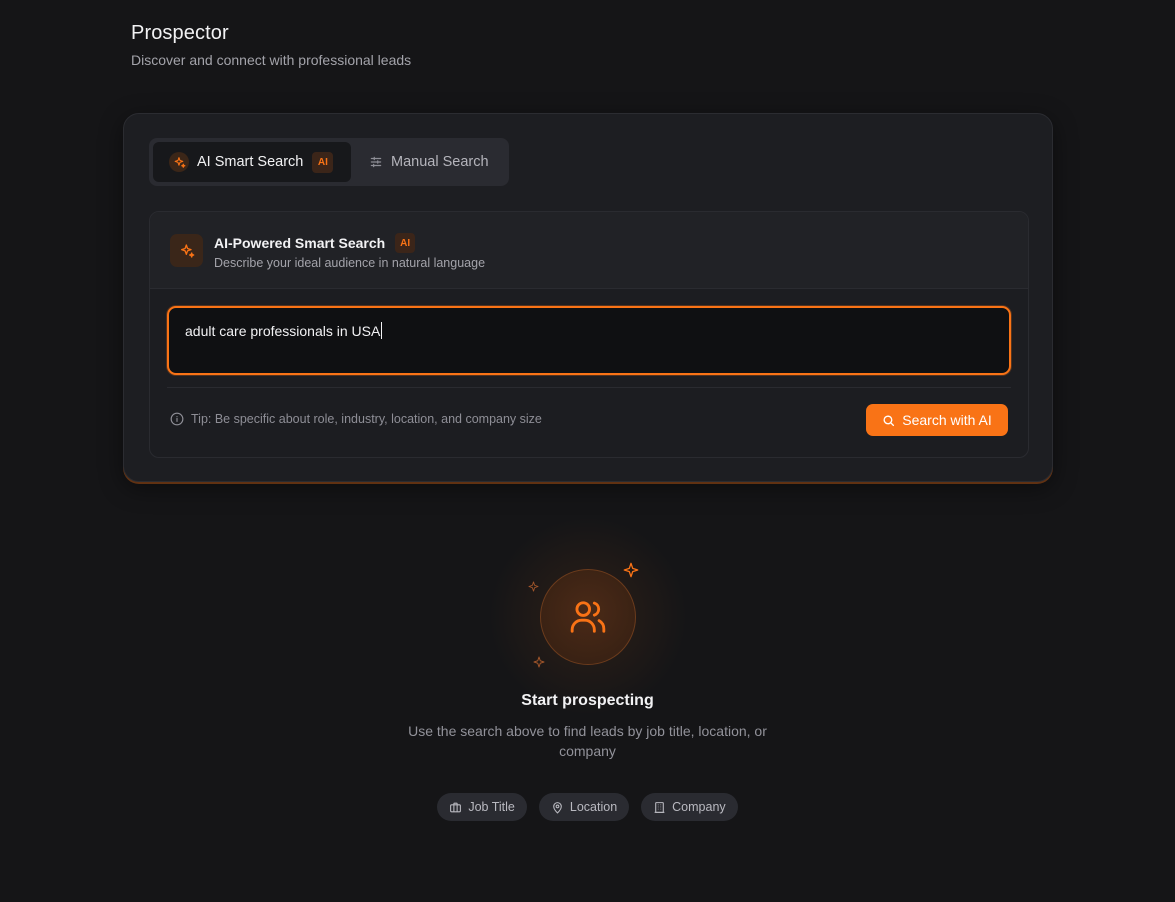 The height and width of the screenshot is (902, 1175). What do you see at coordinates (889, 420) in the screenshot?
I see `search-icon` at bounding box center [889, 420].